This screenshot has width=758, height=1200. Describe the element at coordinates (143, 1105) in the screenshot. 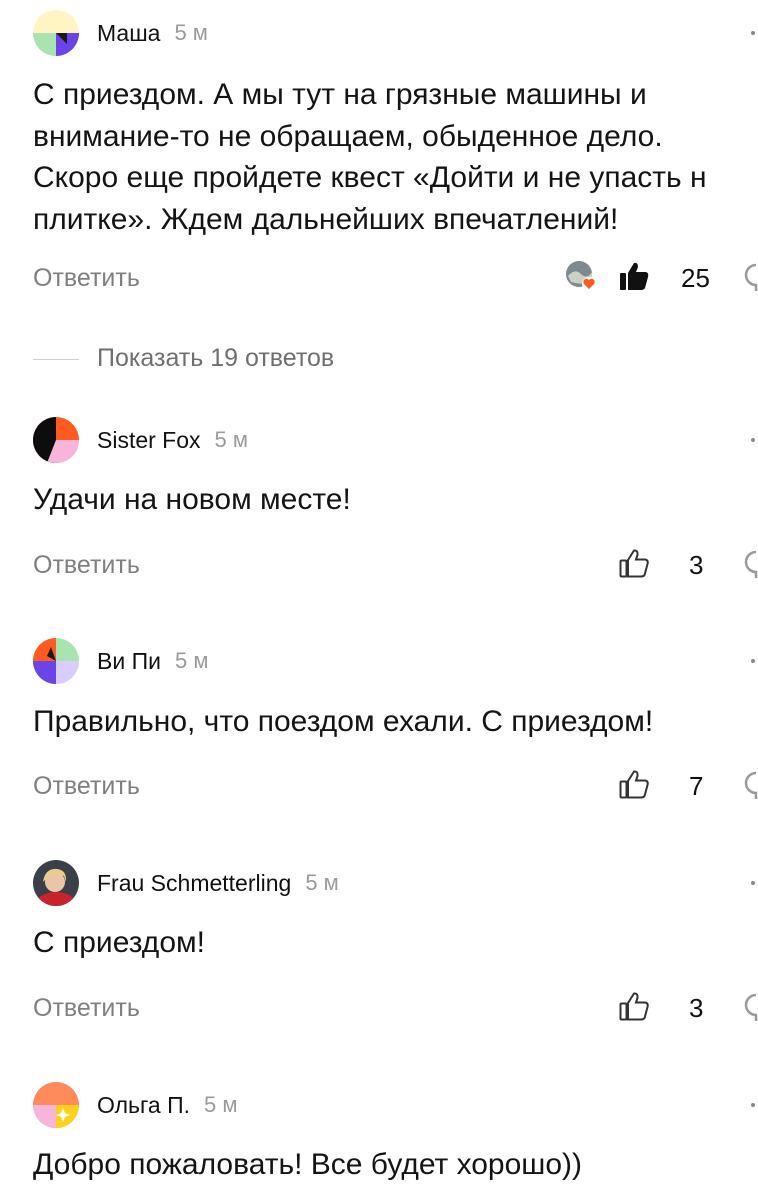

I see `author-name: Ольга П.` at that location.